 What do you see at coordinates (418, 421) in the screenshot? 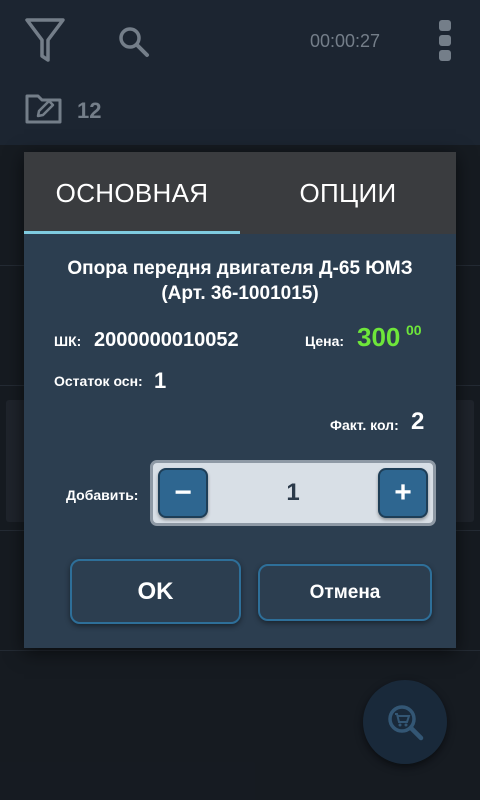
I see `actual-qty-value: 2` at bounding box center [418, 421].